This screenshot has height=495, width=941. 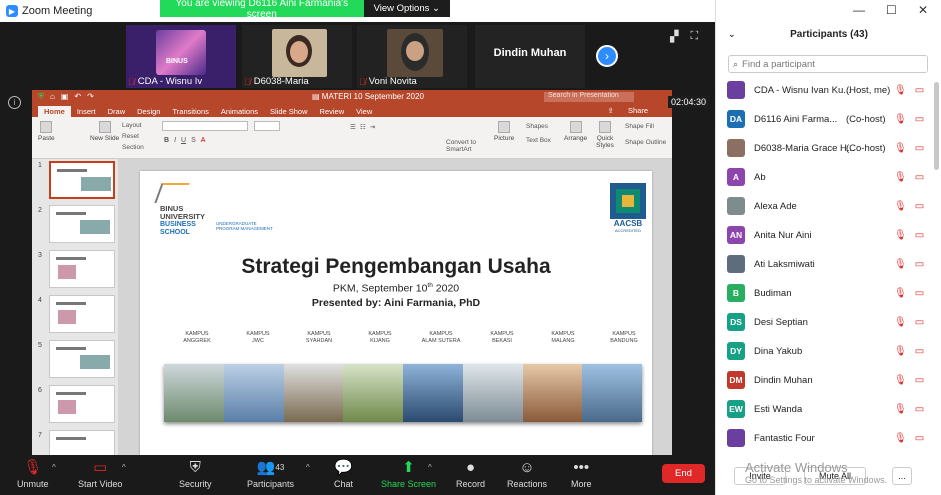 I want to click on reactions-button: ☺ Reactions, so click(x=527, y=474).